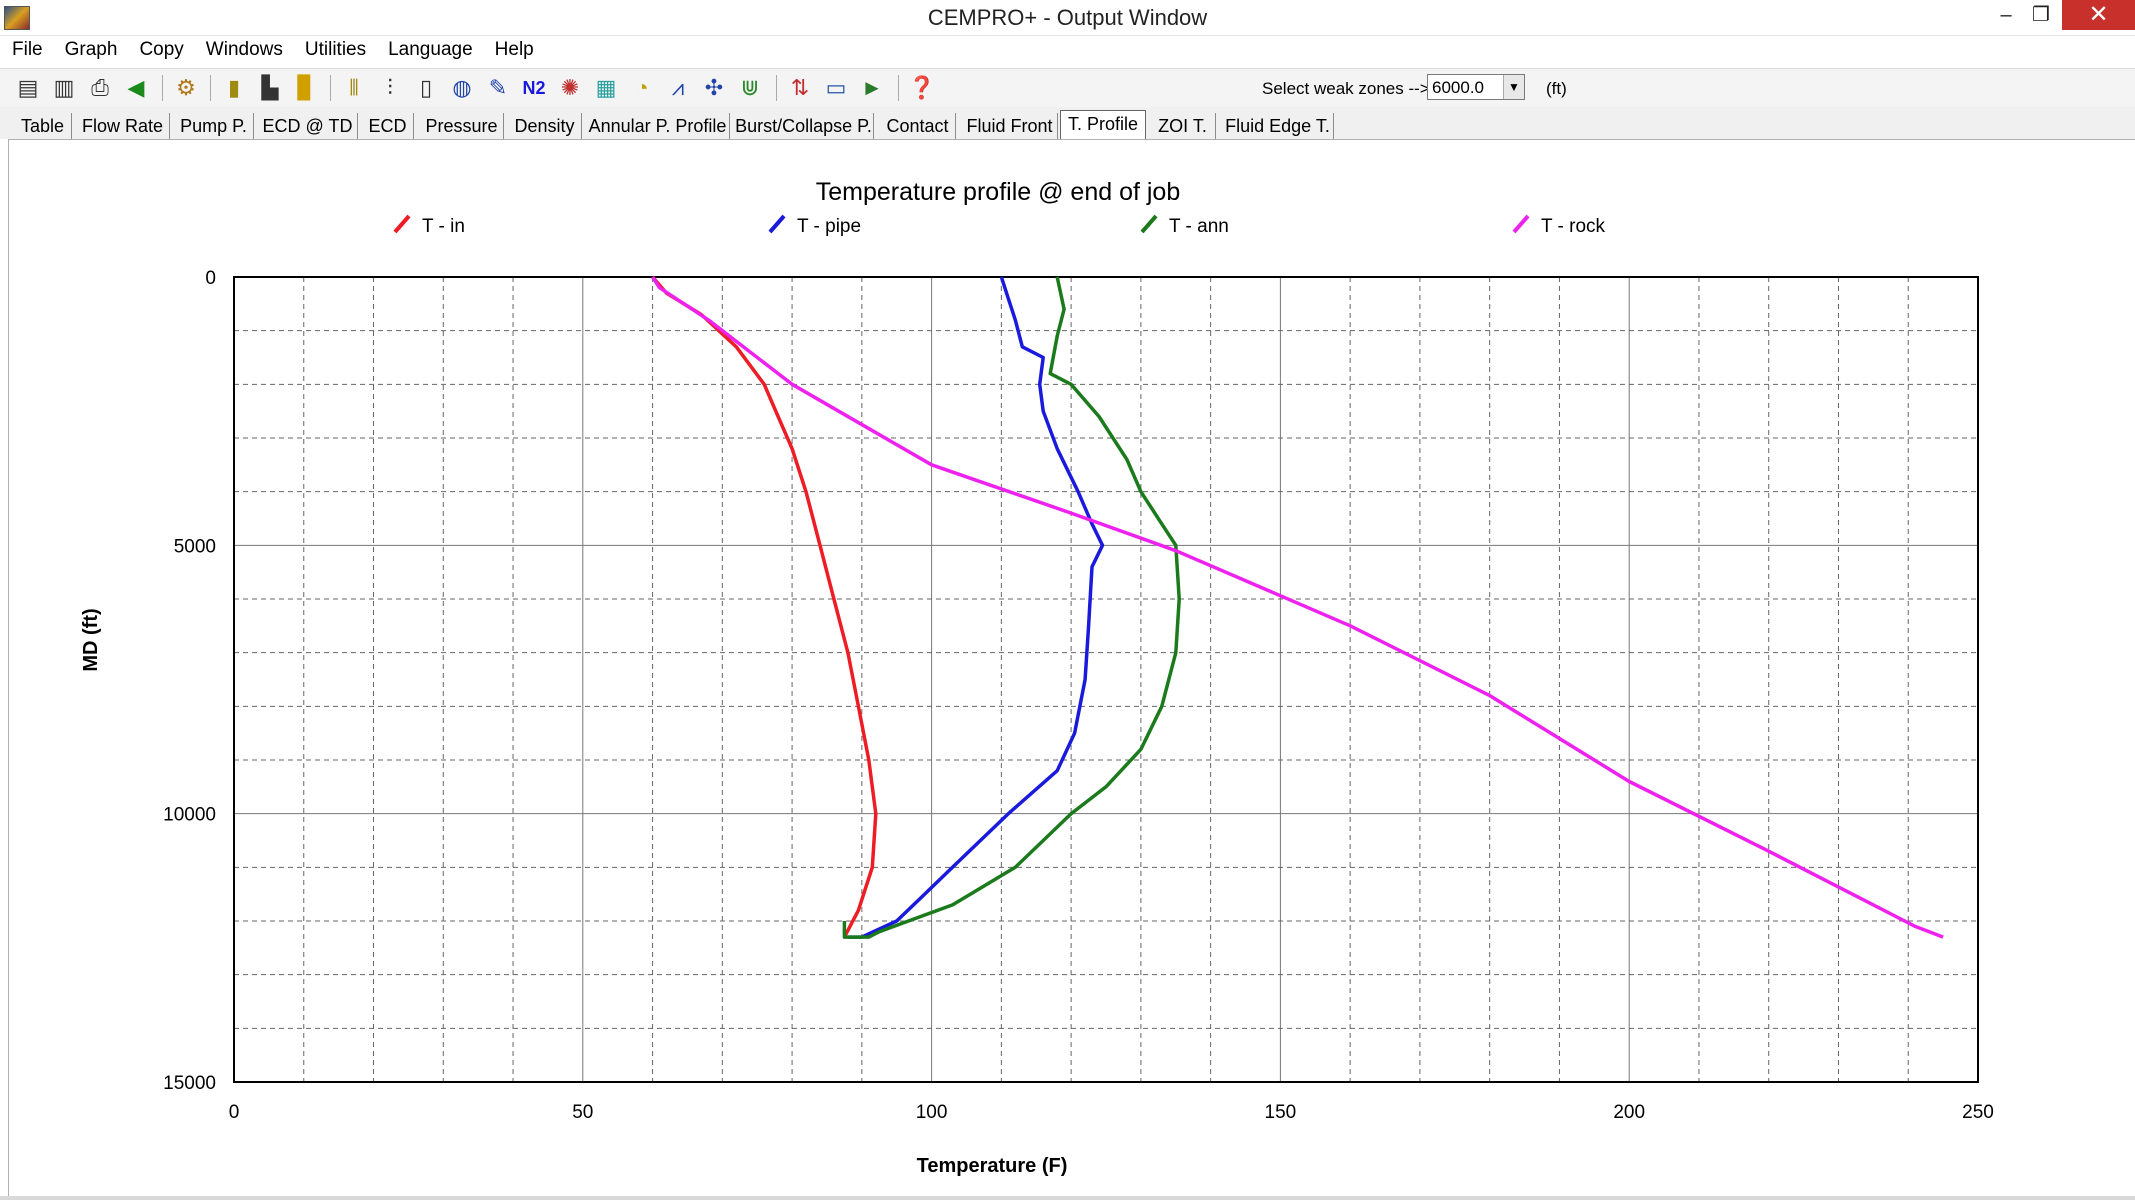  I want to click on status-bar, so click(1067, 1198).